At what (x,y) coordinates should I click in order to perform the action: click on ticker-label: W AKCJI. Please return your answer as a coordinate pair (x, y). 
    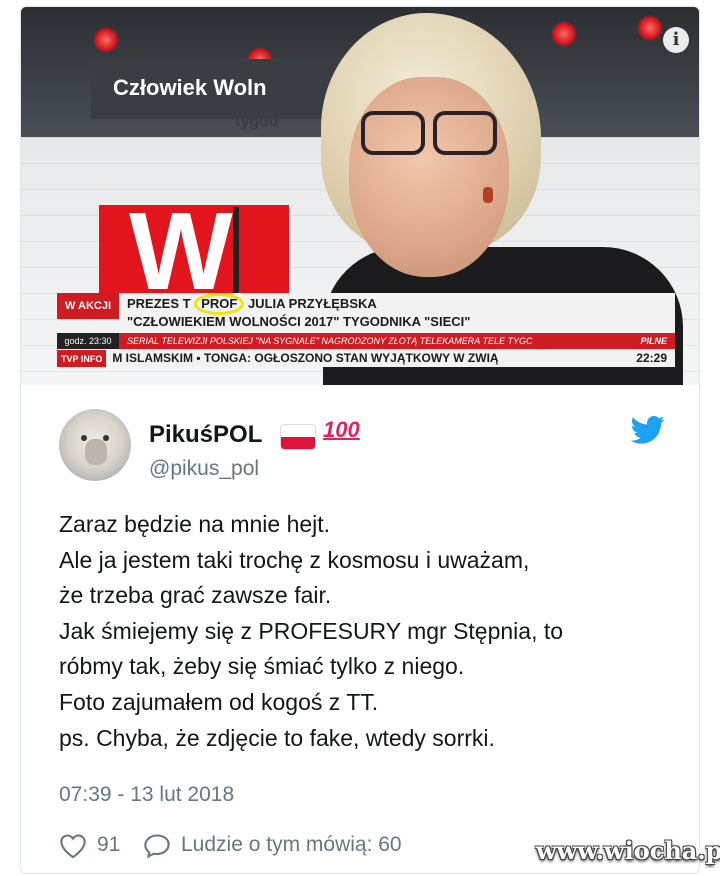
    Looking at the image, I should click on (88, 306).